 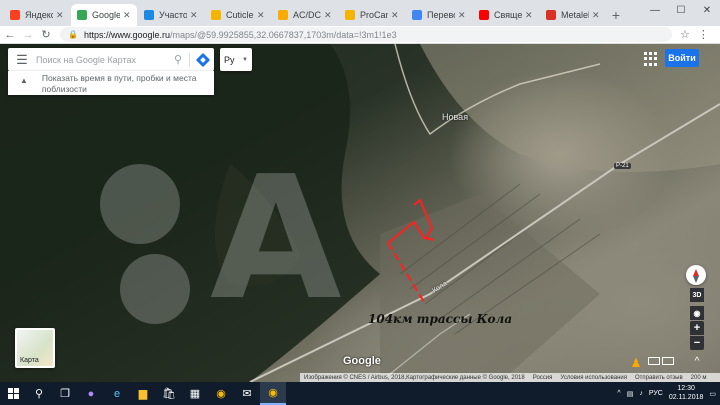 What do you see at coordinates (273, 393) in the screenshot?
I see `chrome-active-icon: ◉` at bounding box center [273, 393].